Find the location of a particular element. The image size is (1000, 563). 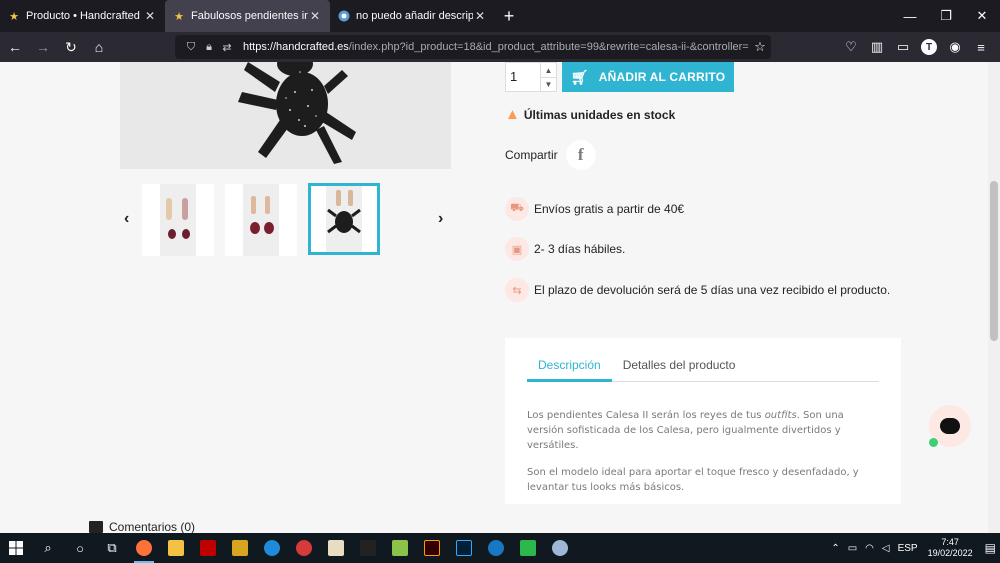

photoshop-icon is located at coordinates (464, 548).